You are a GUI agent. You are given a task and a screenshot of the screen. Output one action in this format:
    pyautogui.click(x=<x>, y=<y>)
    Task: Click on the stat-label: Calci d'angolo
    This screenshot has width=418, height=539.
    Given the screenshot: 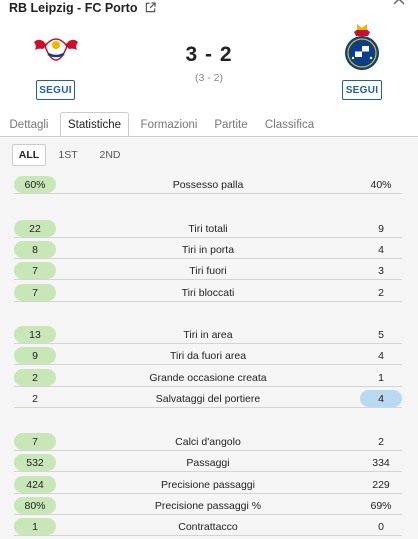 What is the action you would take?
    pyautogui.click(x=208, y=441)
    